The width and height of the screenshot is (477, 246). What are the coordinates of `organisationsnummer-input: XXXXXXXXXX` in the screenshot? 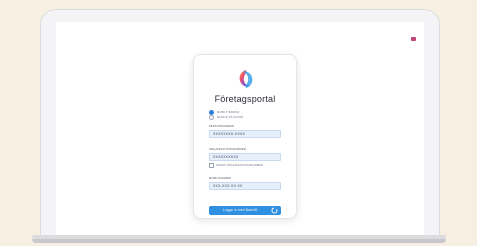 It's located at (245, 157).